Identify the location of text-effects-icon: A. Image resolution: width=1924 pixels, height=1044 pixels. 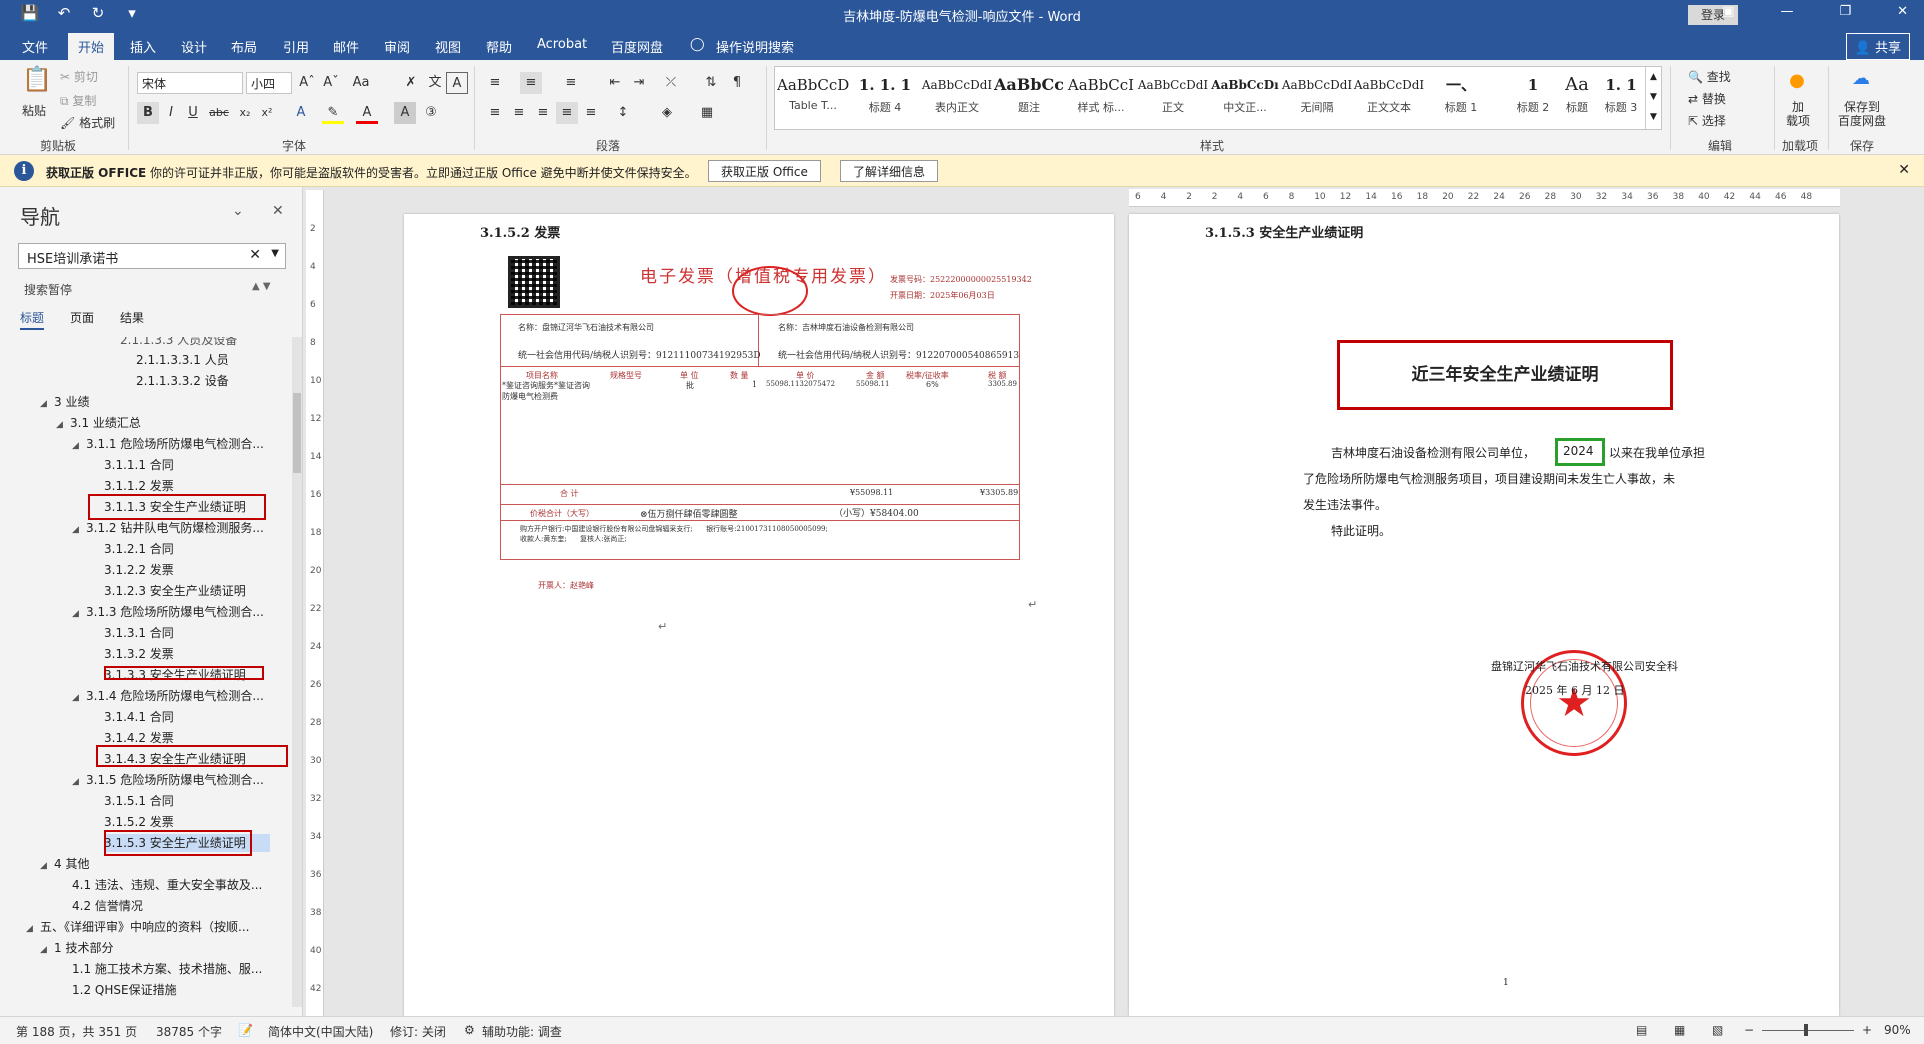
(301, 113).